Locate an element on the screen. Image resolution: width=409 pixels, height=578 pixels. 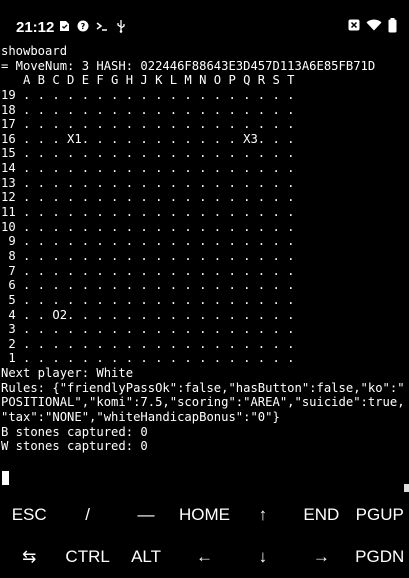
board-row: 1 . . . . . . . . . . . . . . . . . . . is located at coordinates (148, 358).